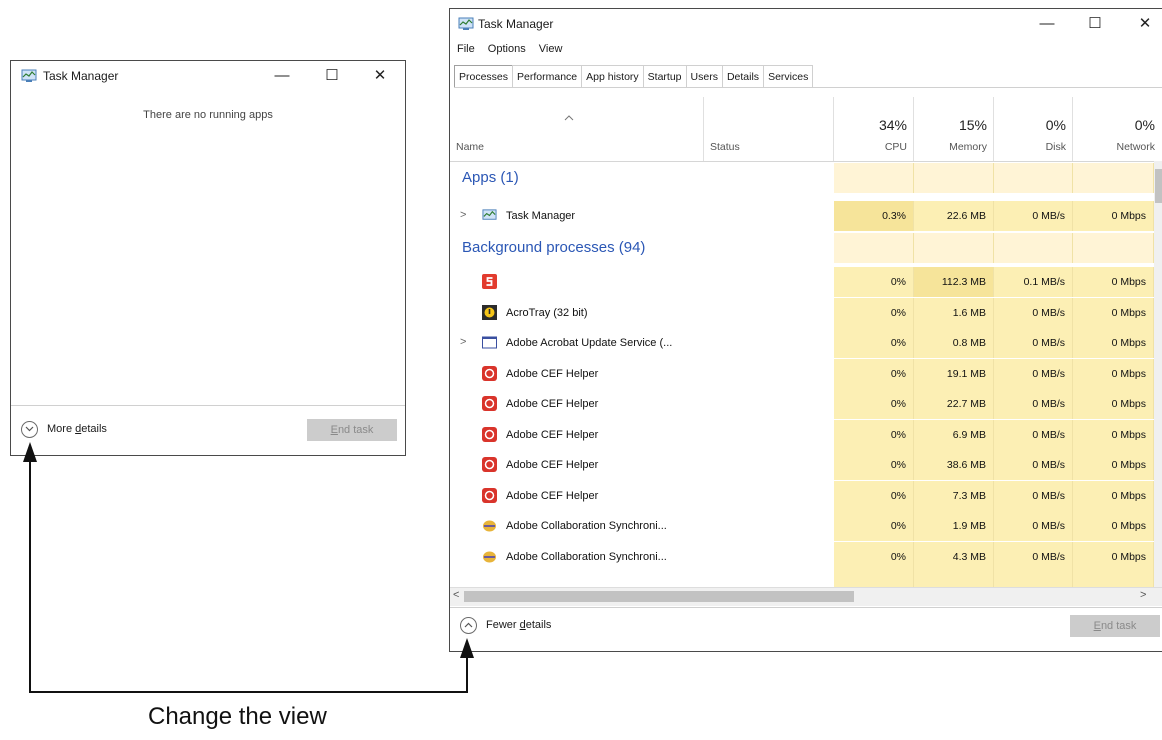 The image size is (1162, 740). Describe the element at coordinates (806, 607) in the screenshot. I see `footer-divider` at that location.